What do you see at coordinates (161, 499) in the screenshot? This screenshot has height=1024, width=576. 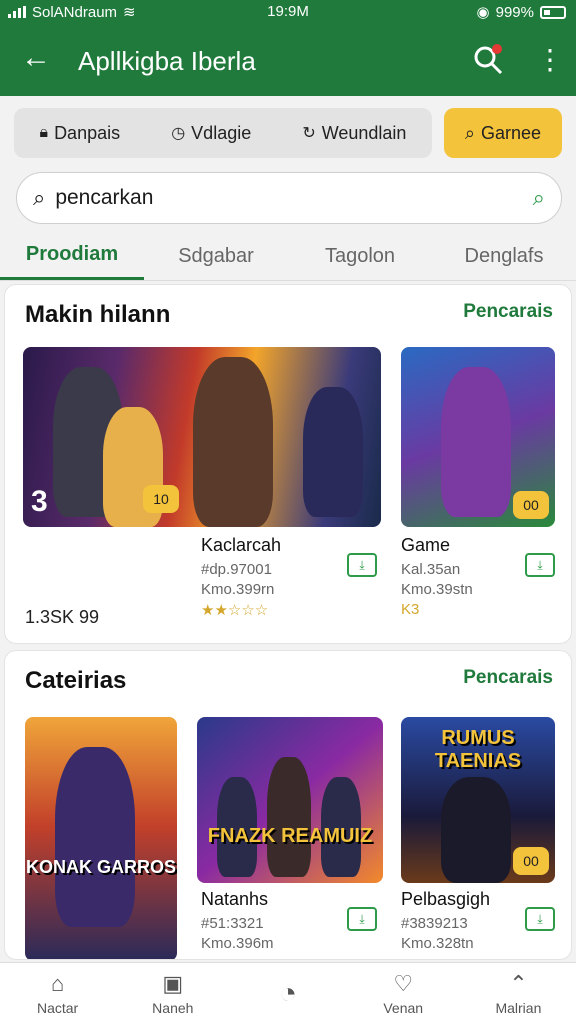 I see `rating-badge: 10` at bounding box center [161, 499].